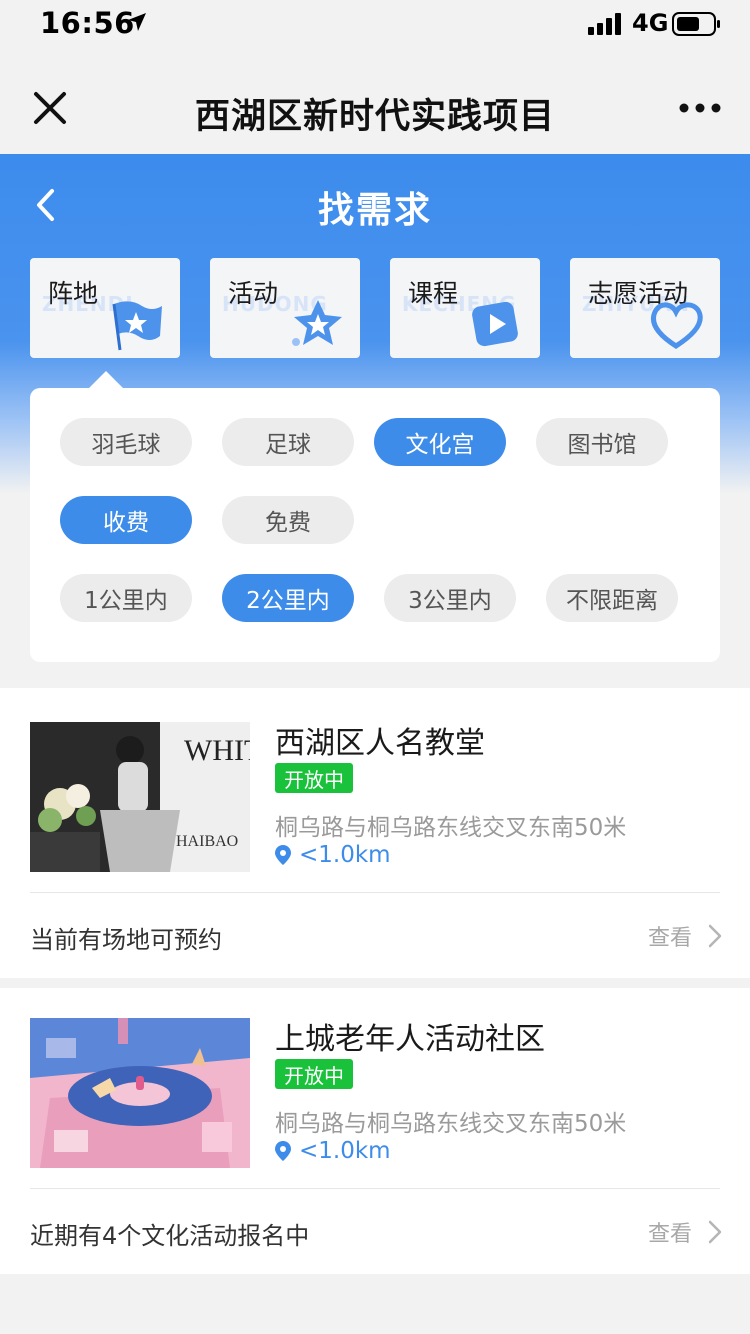  I want to click on category-label: 课程, so click(433, 293).